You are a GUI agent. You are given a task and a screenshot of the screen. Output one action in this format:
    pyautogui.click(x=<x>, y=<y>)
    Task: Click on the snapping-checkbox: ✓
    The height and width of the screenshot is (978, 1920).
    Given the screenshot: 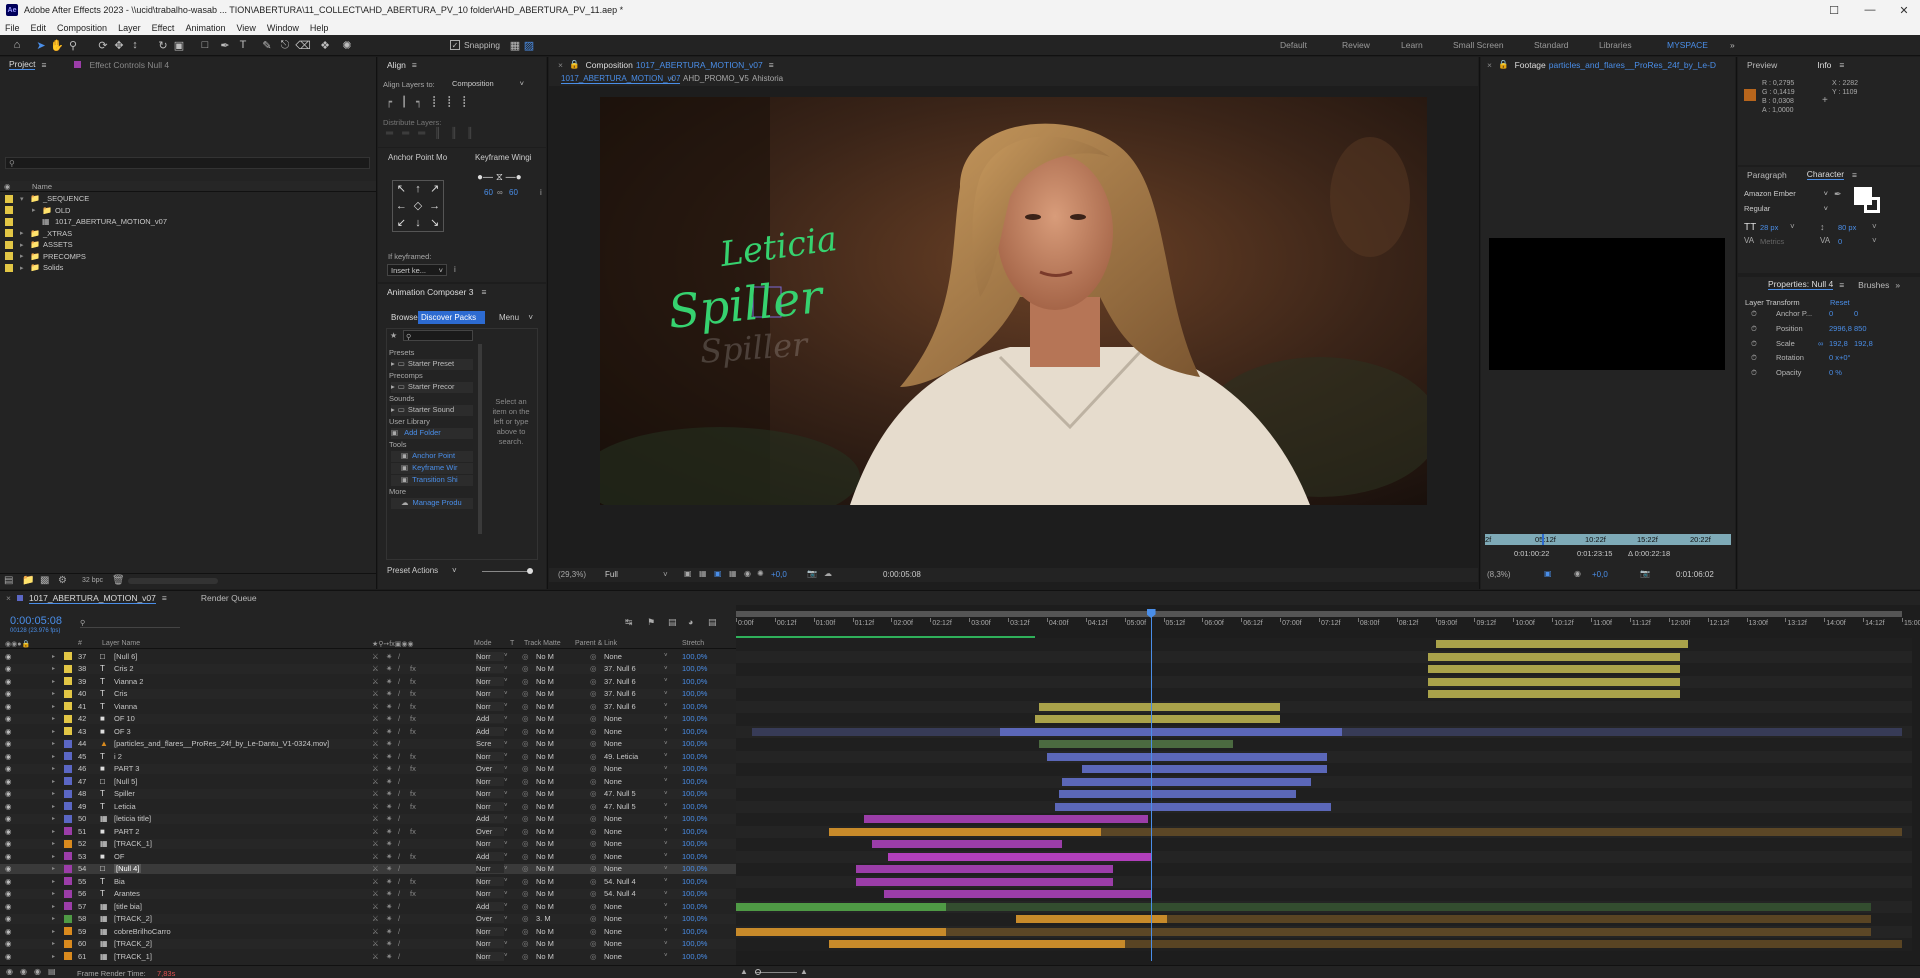 What is the action you would take?
    pyautogui.click(x=455, y=45)
    